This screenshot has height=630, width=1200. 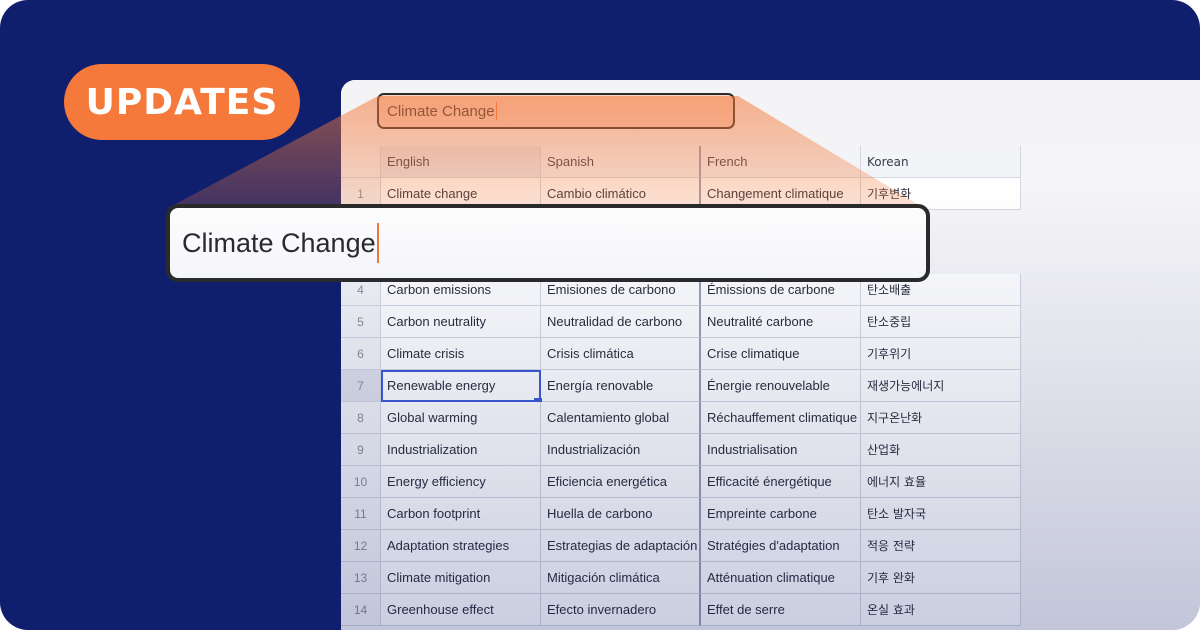 What do you see at coordinates (781, 386) in the screenshot?
I see `cell-french: Énergie renouvelable` at bounding box center [781, 386].